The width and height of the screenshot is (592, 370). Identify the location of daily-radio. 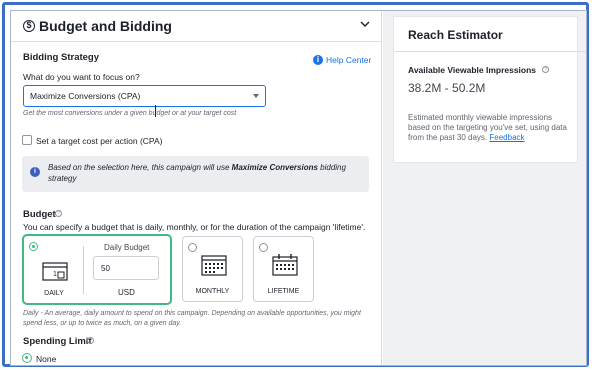
(33, 246).